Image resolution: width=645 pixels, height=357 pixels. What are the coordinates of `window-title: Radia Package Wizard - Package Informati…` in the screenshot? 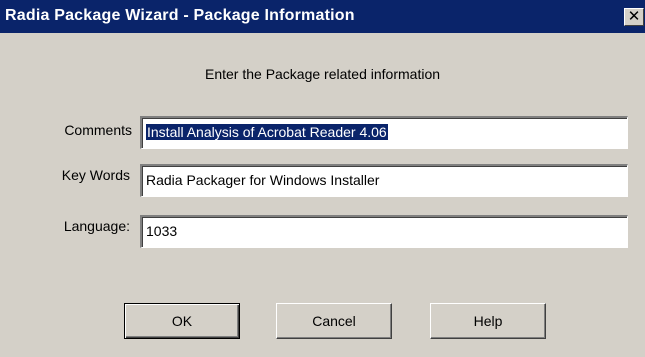 It's located at (180, 15).